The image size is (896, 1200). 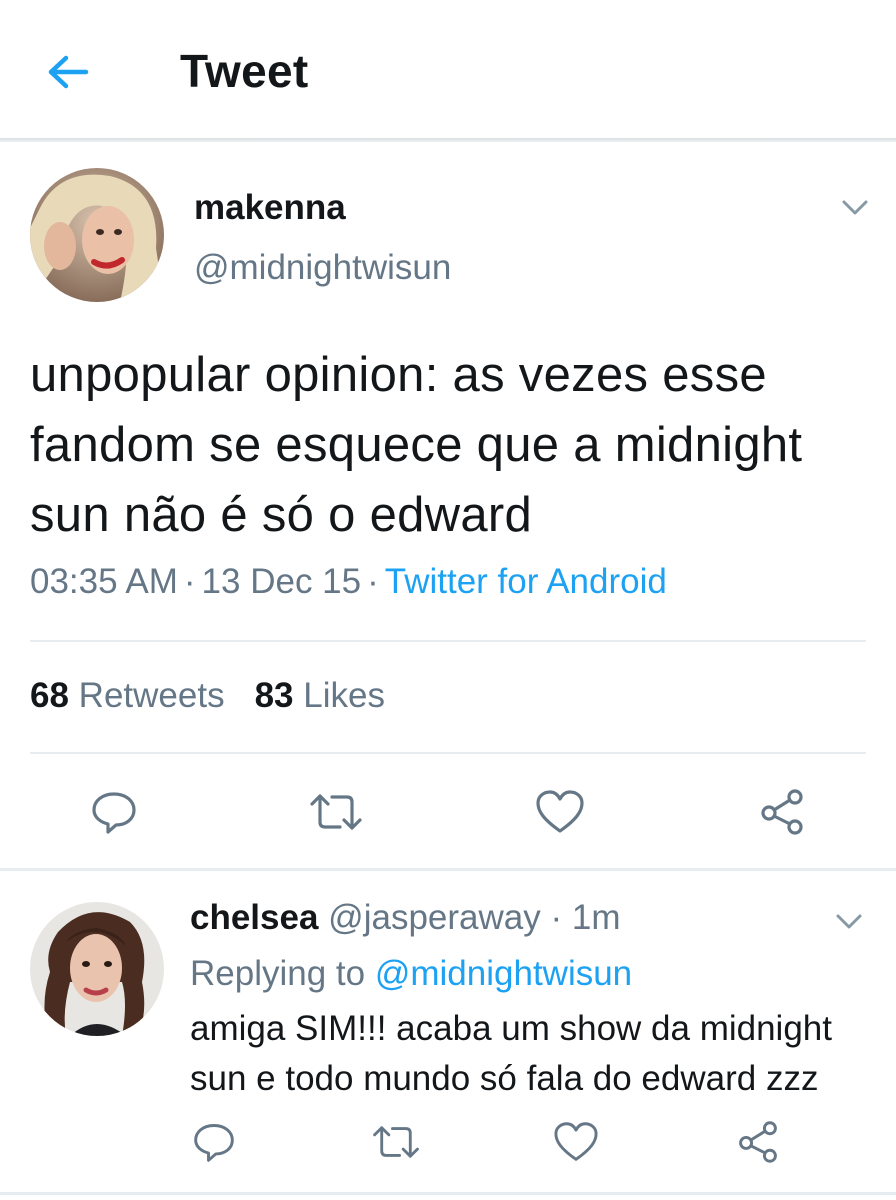 What do you see at coordinates (244, 71) in the screenshot?
I see `page-title: Tweet` at bounding box center [244, 71].